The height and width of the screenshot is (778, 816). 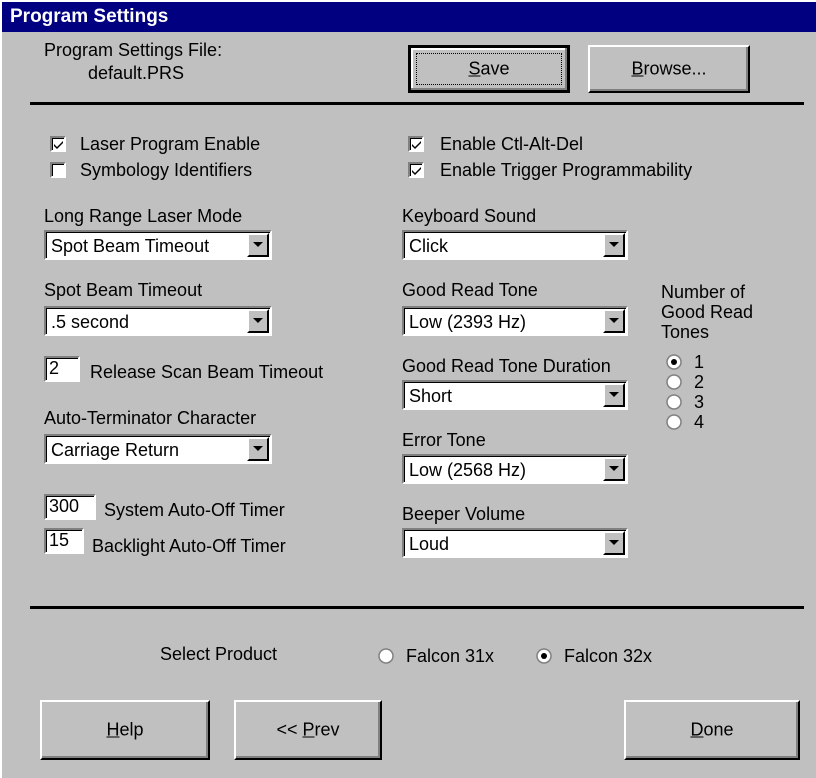 I want to click on tones-label-line2: Good Read, so click(x=707, y=312).